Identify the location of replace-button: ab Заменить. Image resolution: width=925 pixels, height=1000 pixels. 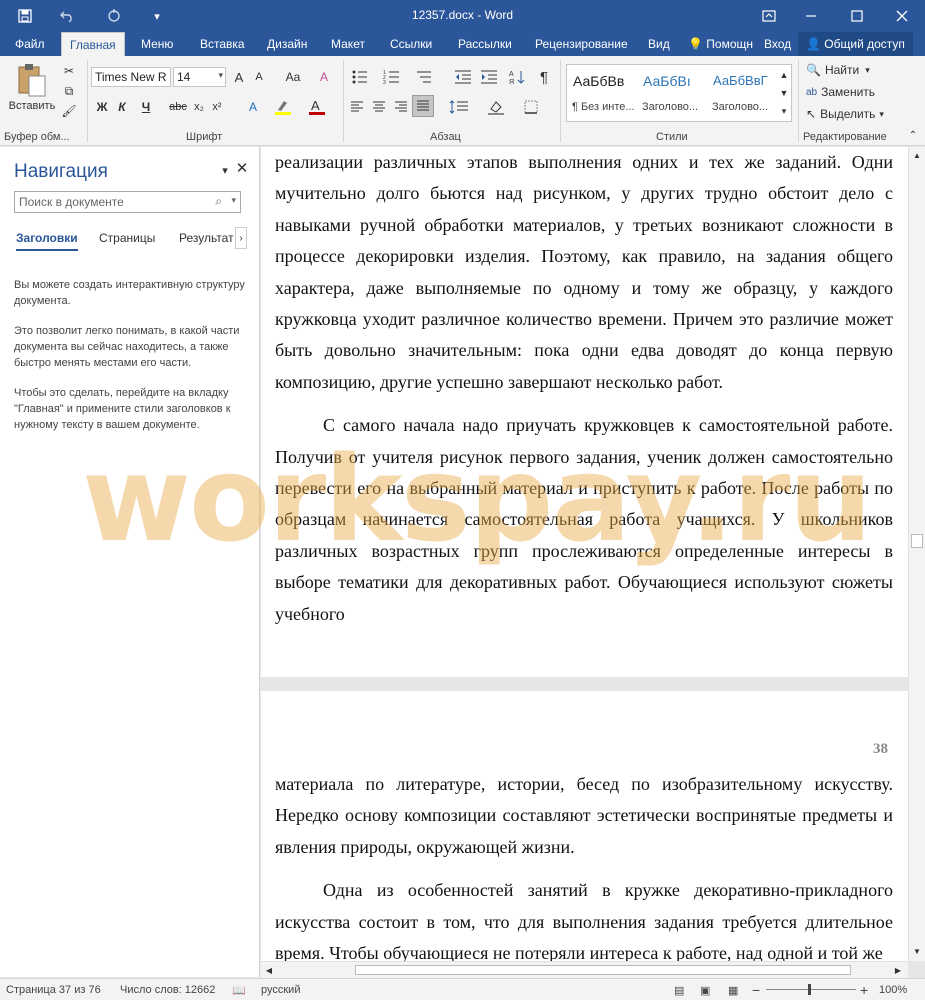
(861, 92).